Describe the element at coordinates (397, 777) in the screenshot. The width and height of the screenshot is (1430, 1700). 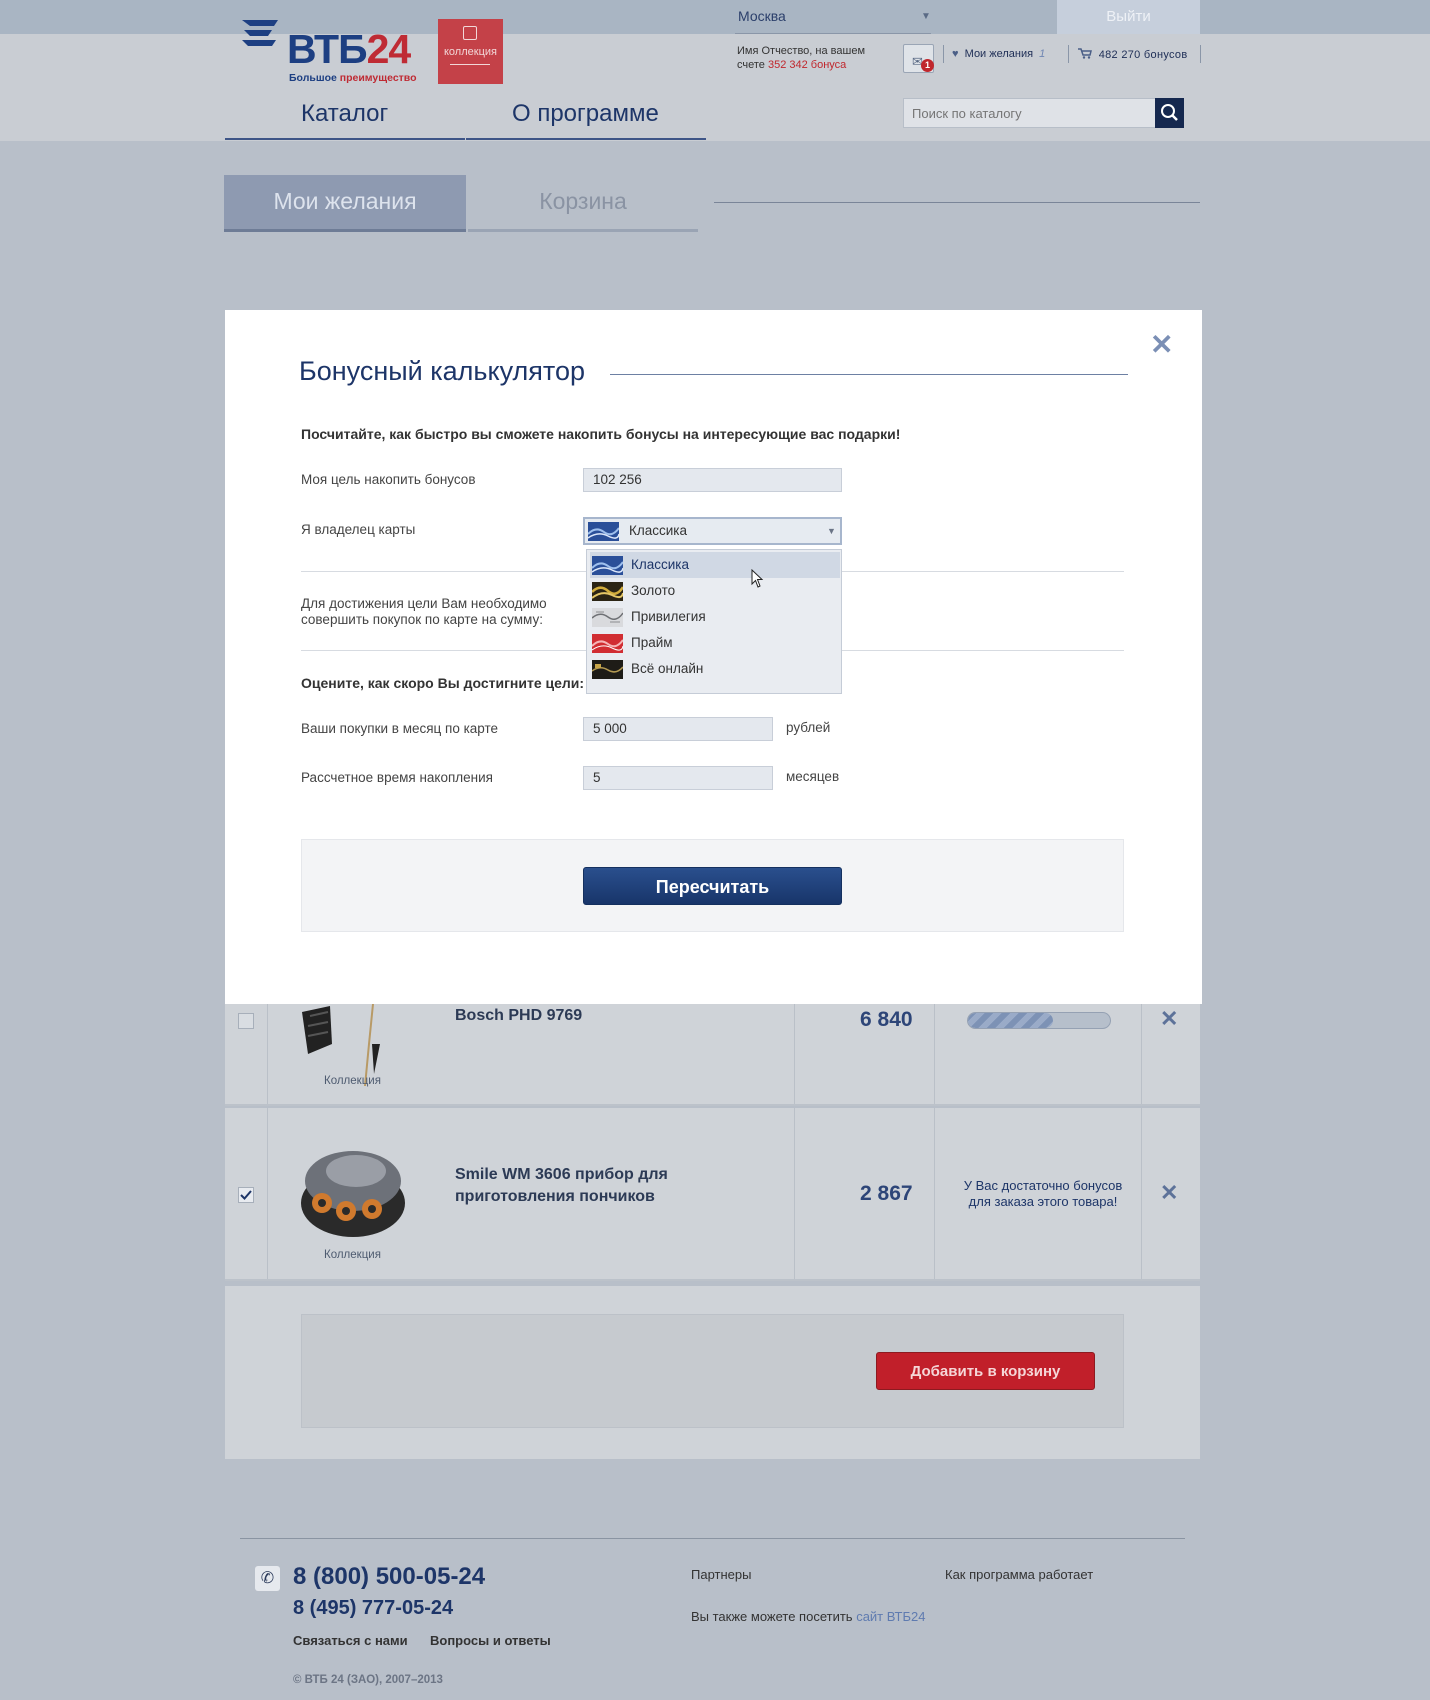
I see `time-label: Рассчетное время накопления` at that location.